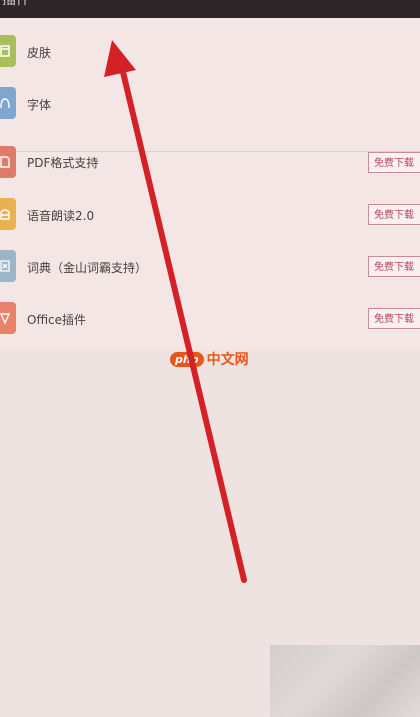  Describe the element at coordinates (345, 681) in the screenshot. I see `blurred-region` at that location.